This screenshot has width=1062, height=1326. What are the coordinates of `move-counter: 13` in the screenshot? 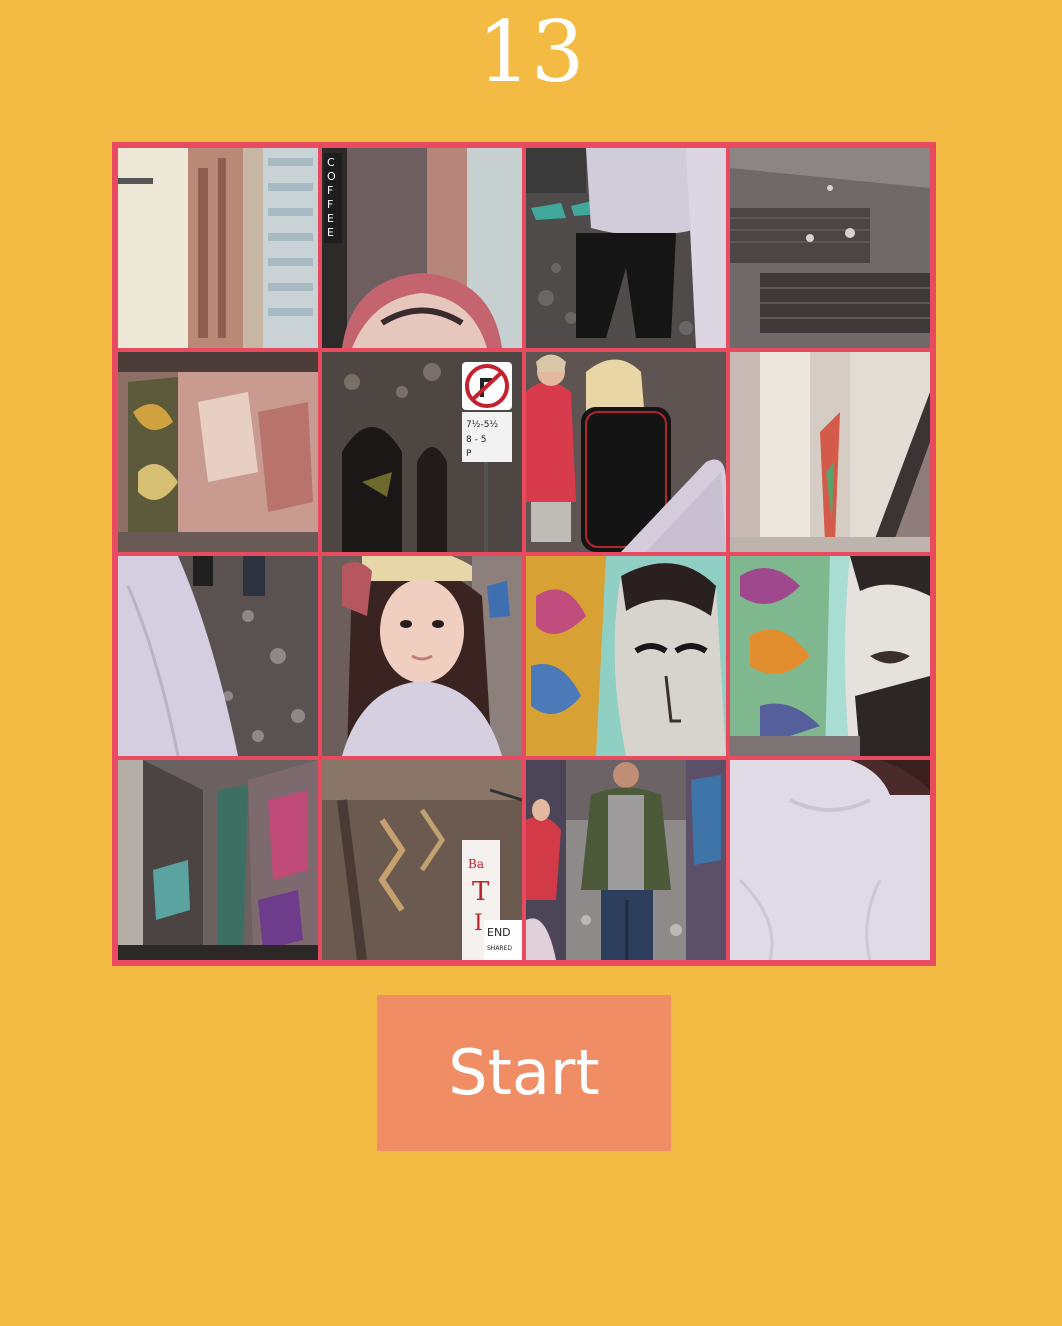 It's located at (531, 52).